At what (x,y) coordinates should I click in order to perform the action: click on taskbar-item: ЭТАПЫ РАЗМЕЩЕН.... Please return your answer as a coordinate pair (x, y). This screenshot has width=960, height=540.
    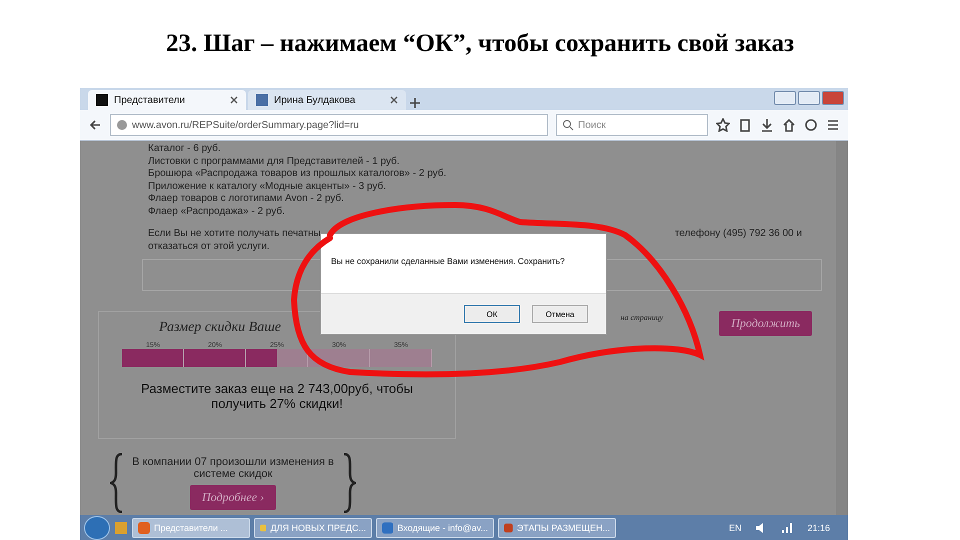
    Looking at the image, I should click on (557, 528).